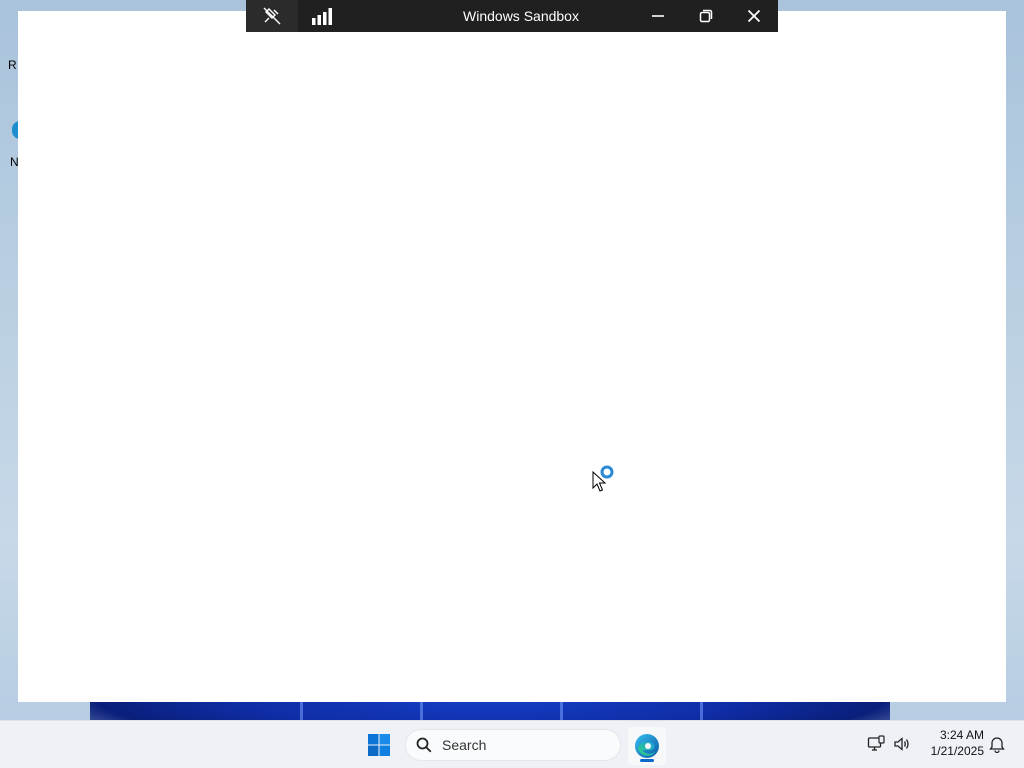 Image resolution: width=1024 pixels, height=768 pixels. I want to click on taskbar-clock: 3:24 AM 1/21/2025, so click(951, 743).